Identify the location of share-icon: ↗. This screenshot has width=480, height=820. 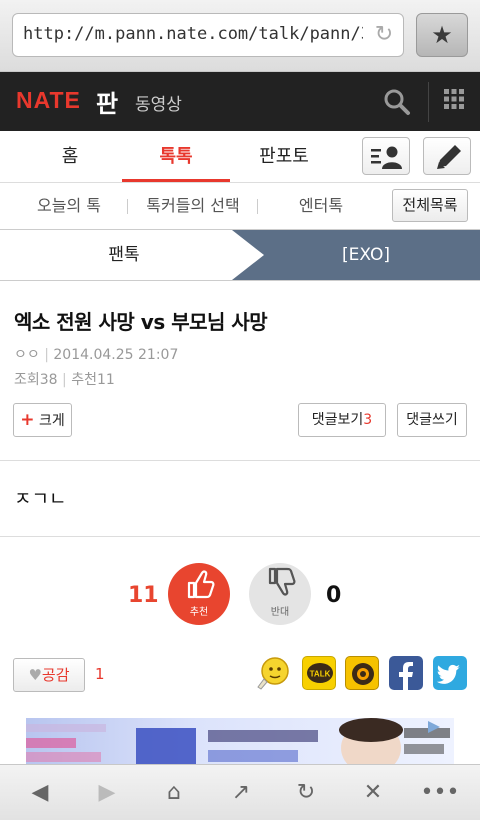
(241, 792).